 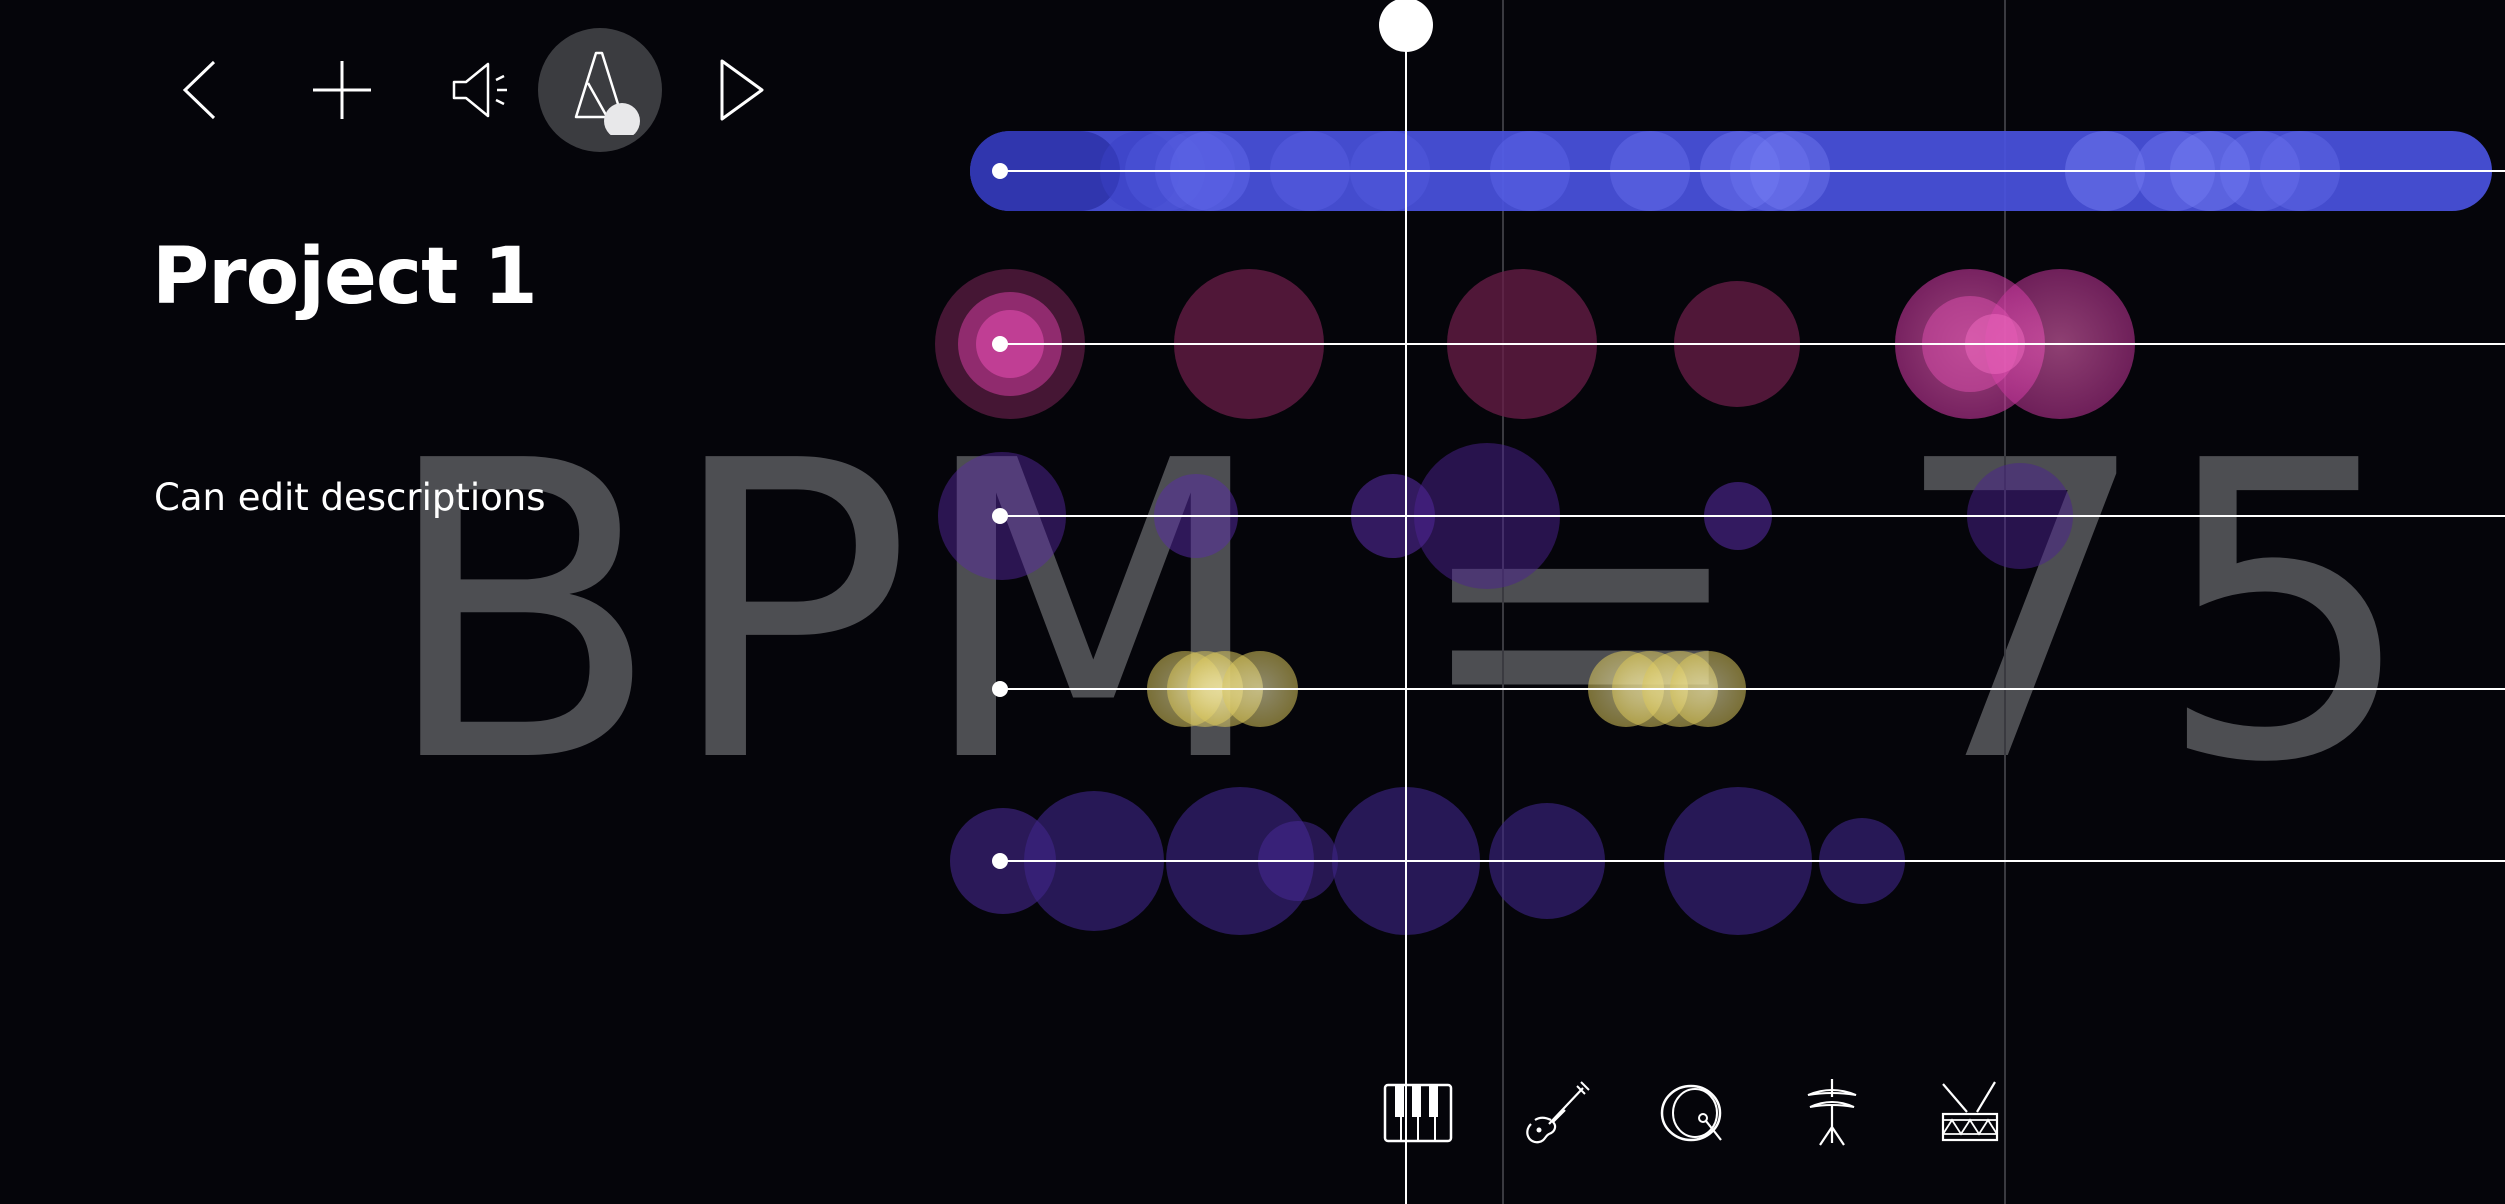 What do you see at coordinates (1406, 26) in the screenshot?
I see `playhead-handle` at bounding box center [1406, 26].